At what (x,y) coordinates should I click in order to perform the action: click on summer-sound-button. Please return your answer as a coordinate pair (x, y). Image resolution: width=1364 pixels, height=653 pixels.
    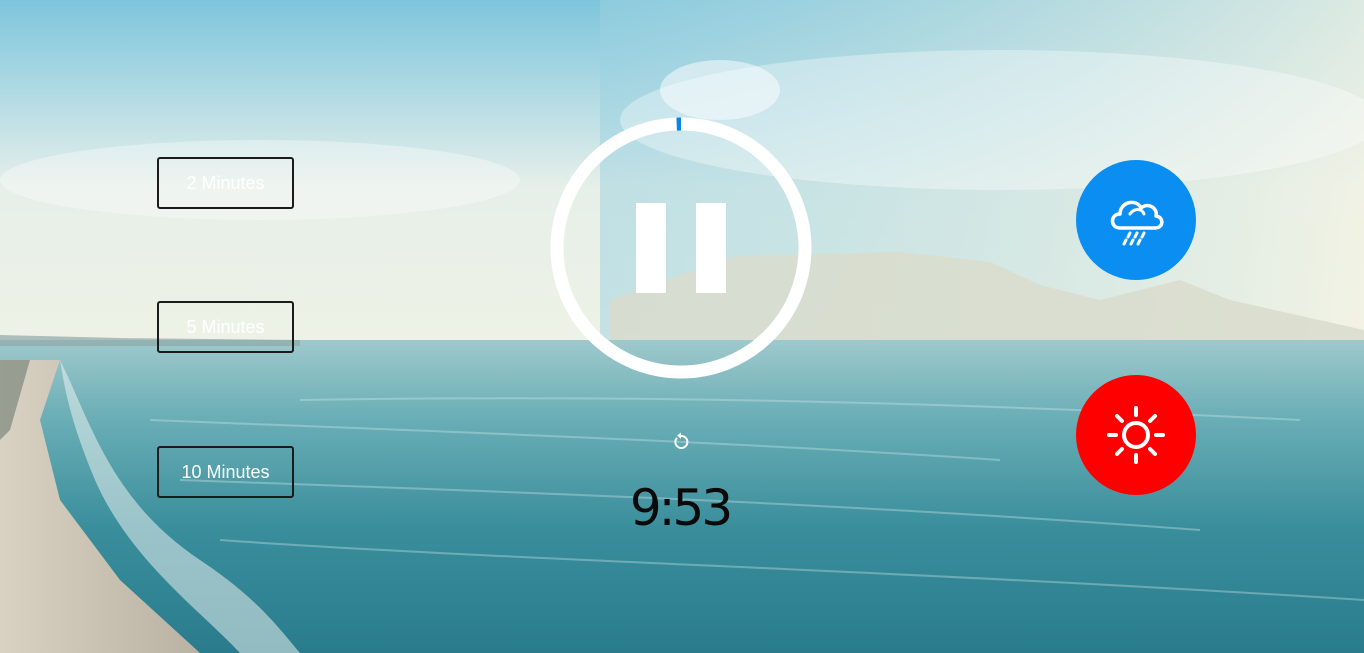
    Looking at the image, I should click on (1136, 435).